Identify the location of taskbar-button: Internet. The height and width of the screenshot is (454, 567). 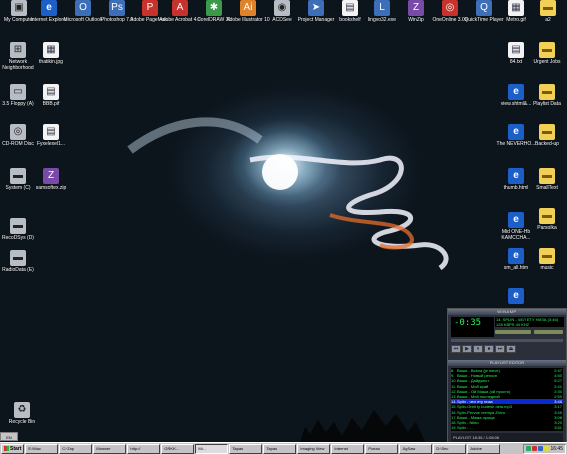
(348, 448).